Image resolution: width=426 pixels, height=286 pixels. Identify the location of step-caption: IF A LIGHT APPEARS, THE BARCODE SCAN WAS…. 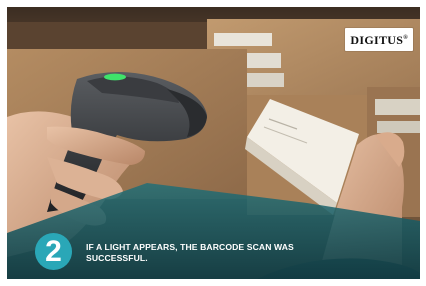
(236, 253).